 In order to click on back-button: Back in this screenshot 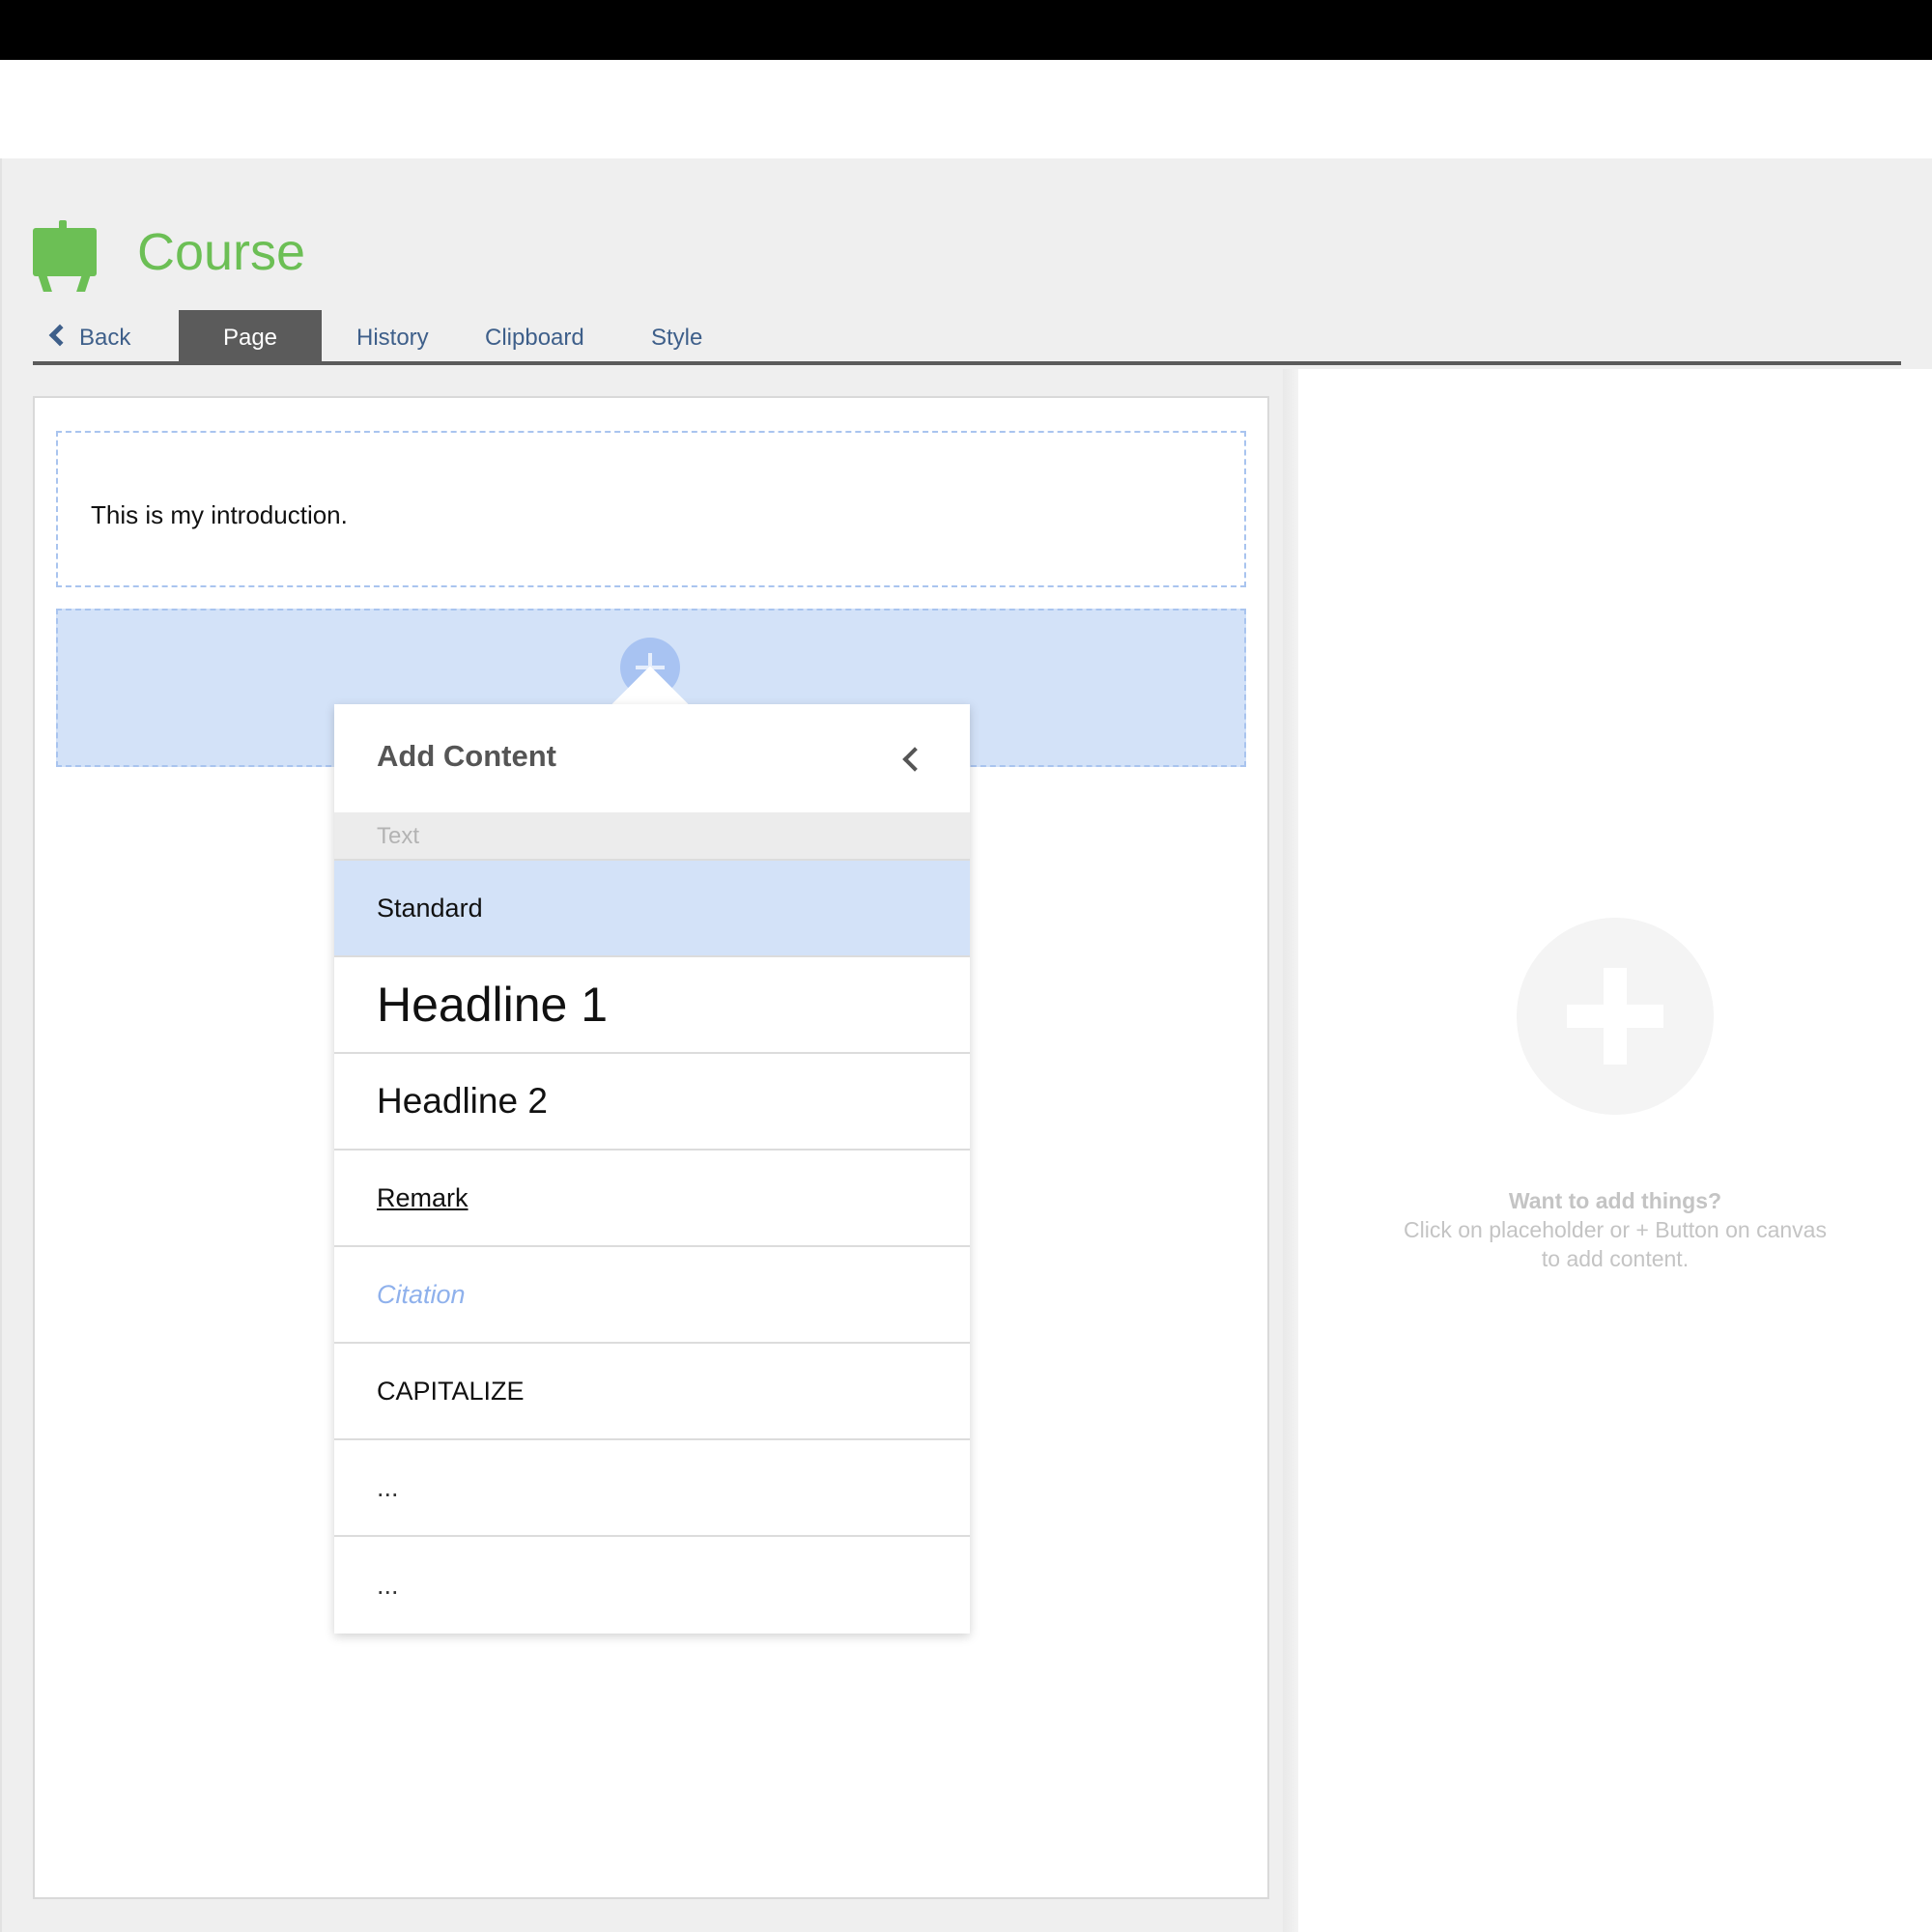, I will do `click(89, 335)`.